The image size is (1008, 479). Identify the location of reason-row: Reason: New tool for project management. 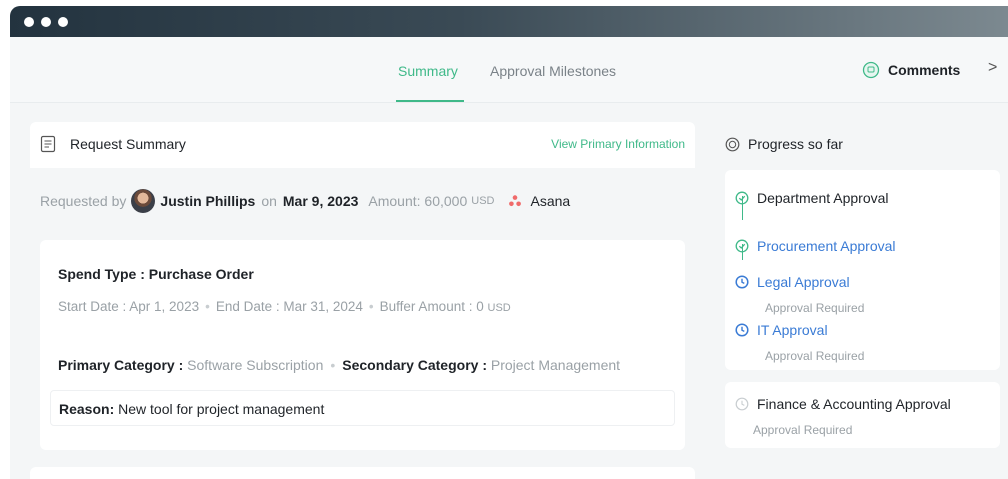
(191, 409).